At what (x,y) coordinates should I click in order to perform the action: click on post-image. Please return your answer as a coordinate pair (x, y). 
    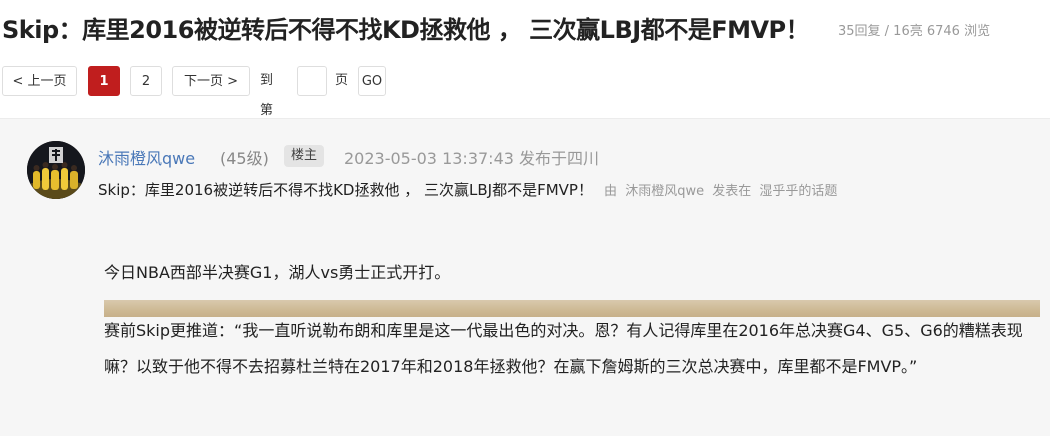
    Looking at the image, I should click on (572, 308).